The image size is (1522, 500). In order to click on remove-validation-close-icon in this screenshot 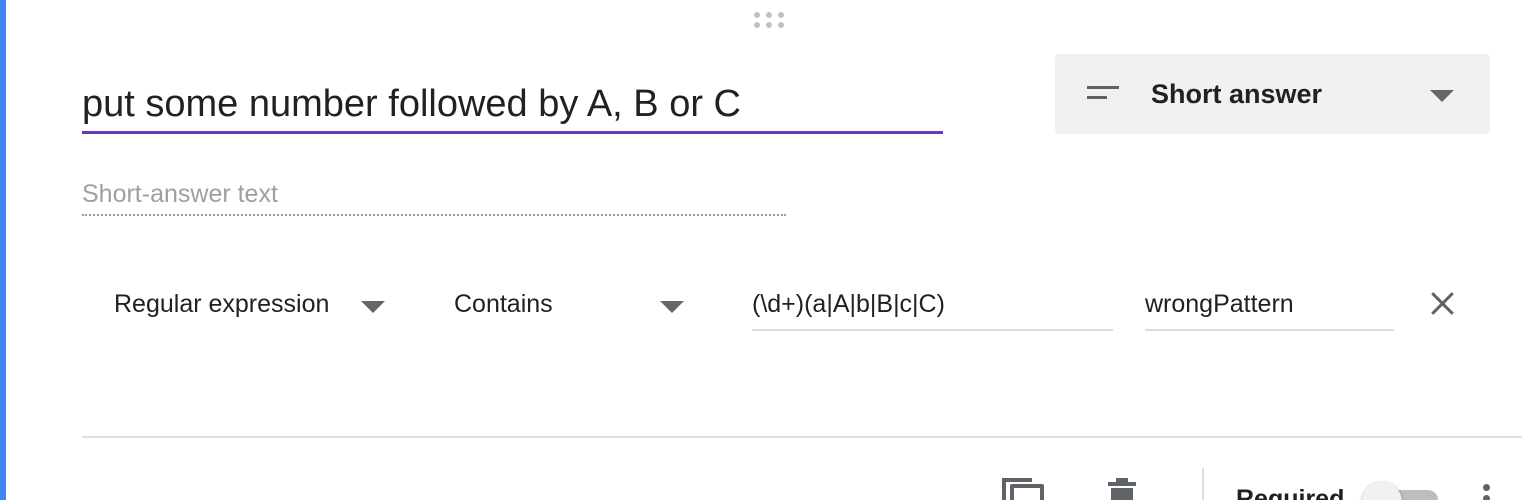, I will do `click(1442, 304)`.